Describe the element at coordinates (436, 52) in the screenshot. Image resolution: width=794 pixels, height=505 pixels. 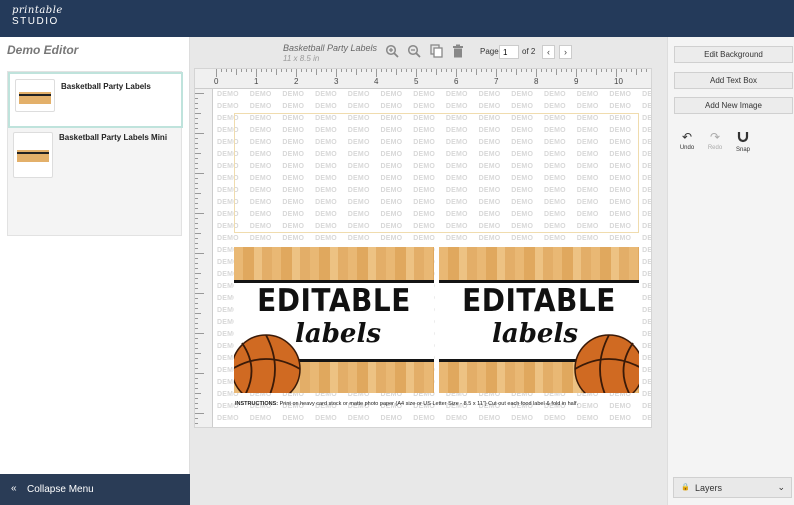
I see `copy-icon` at that location.